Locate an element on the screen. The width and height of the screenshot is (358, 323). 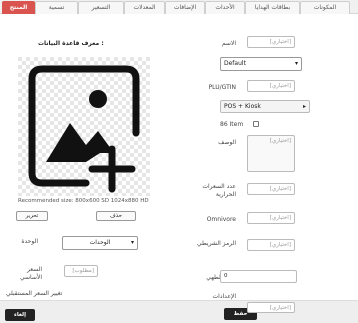
settings-input: [اختياري] is located at coordinates (271, 307).